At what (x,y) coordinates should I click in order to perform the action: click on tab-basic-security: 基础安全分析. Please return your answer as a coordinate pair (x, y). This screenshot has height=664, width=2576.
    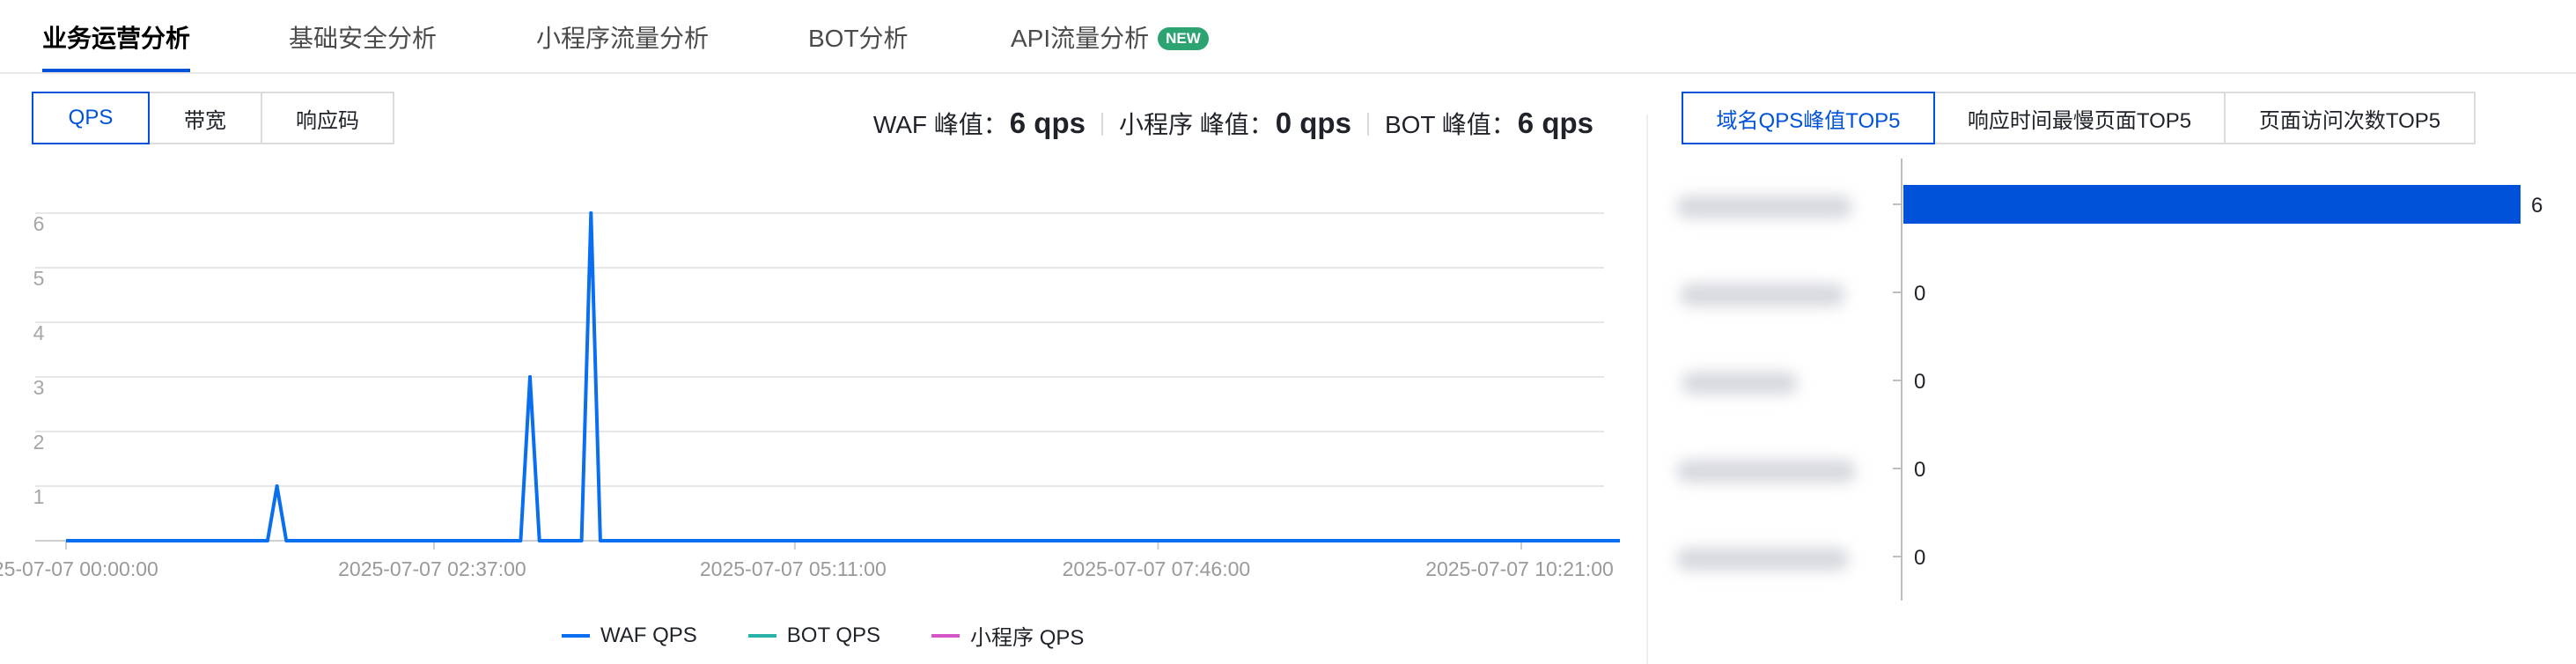
    Looking at the image, I should click on (363, 39).